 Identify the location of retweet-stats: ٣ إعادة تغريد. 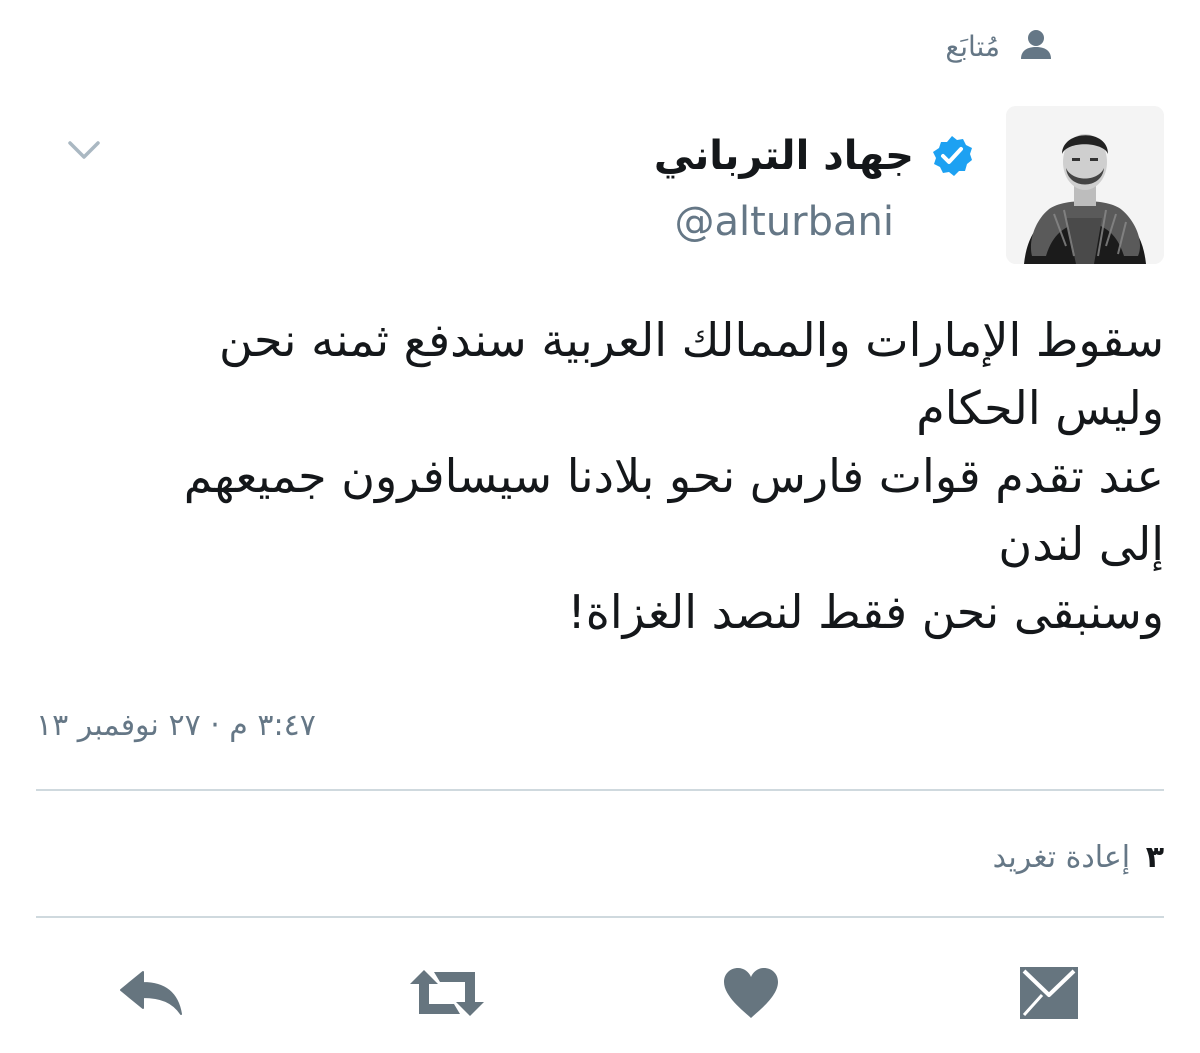
(1078, 858).